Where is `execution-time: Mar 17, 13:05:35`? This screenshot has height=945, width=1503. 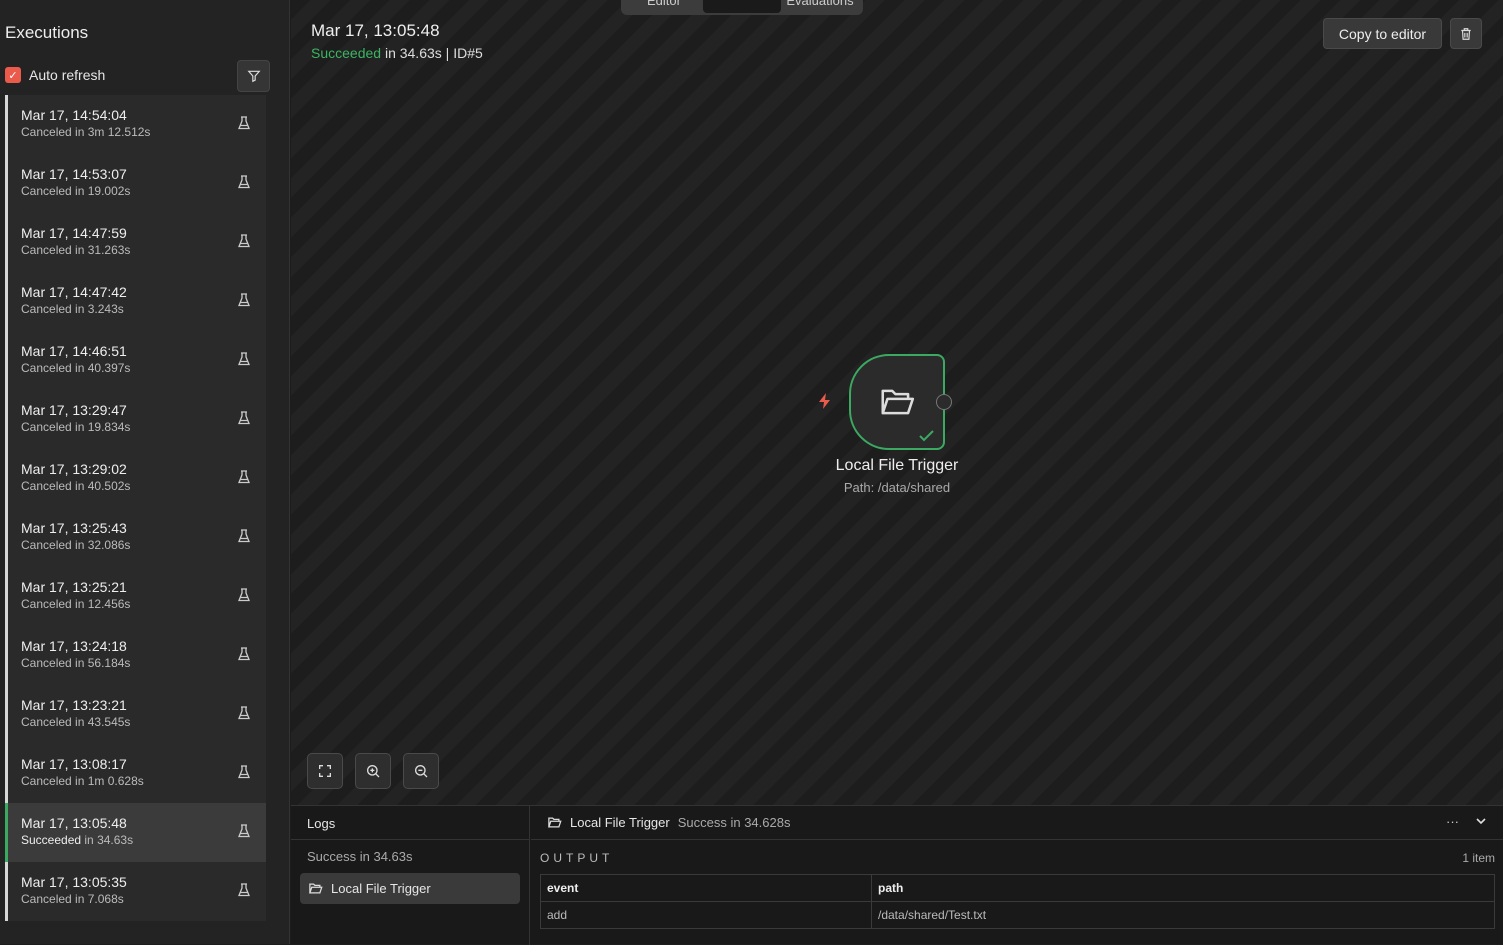
execution-time: Mar 17, 13:05:35 is located at coordinates (74, 882).